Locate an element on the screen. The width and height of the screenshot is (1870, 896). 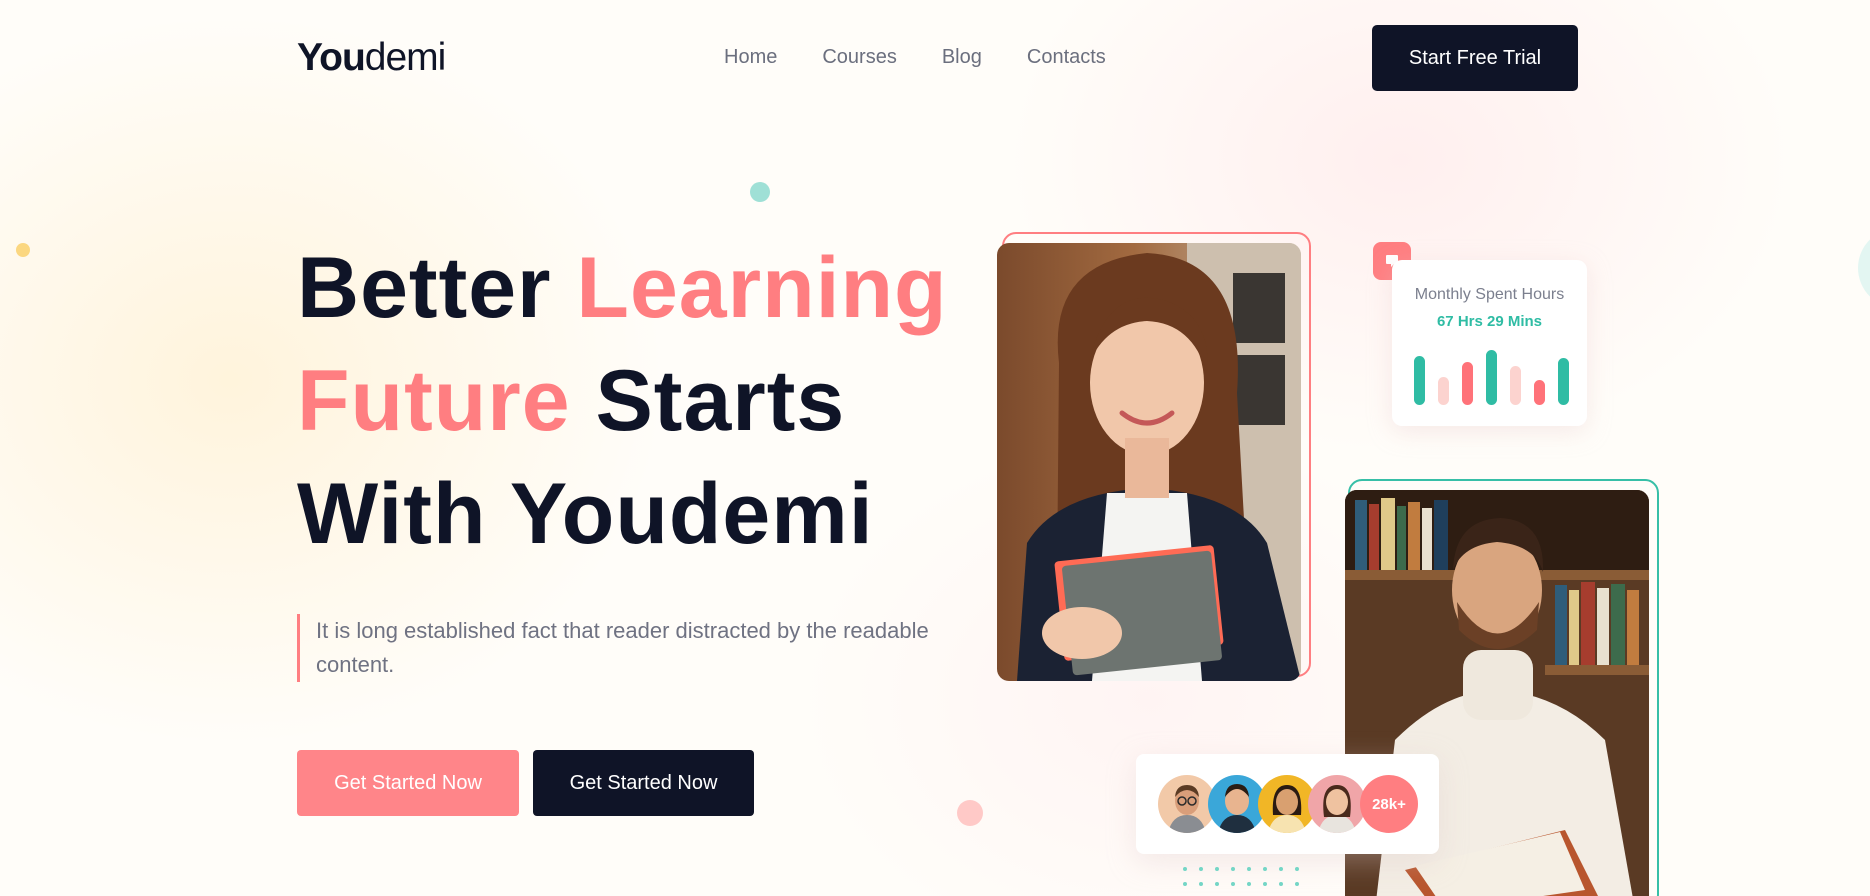
students-count-badge: 28k+ is located at coordinates (1389, 804).